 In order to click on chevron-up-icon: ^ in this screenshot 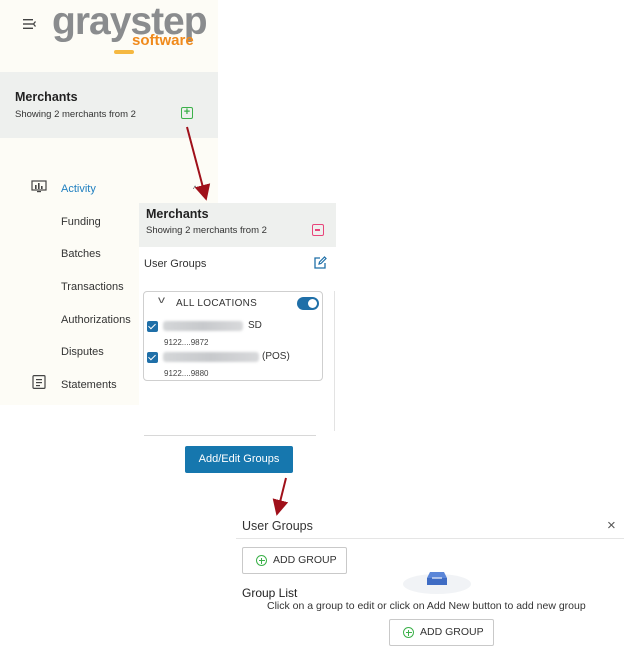, I will do `click(195, 189)`.